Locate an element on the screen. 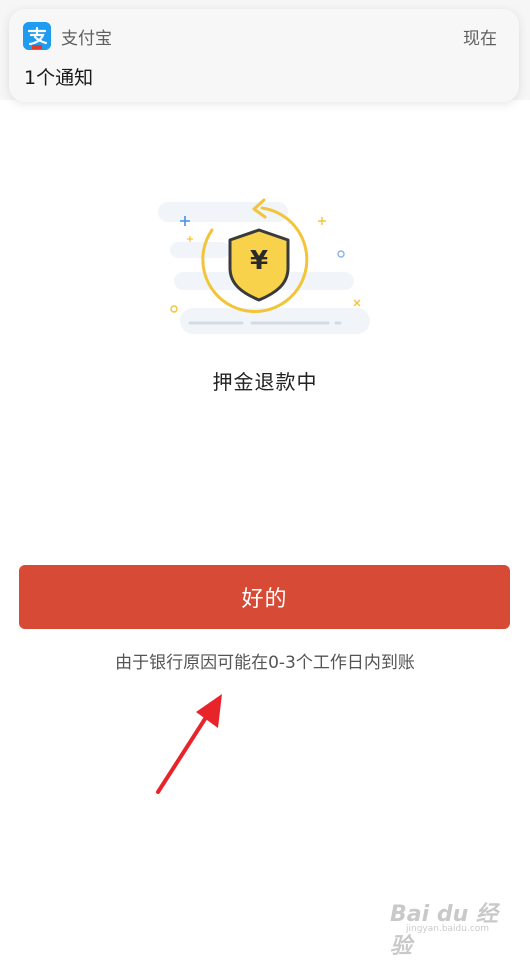 Image resolution: width=530 pixels, height=960 pixels. annotation-arrow-icon is located at coordinates (190, 745).